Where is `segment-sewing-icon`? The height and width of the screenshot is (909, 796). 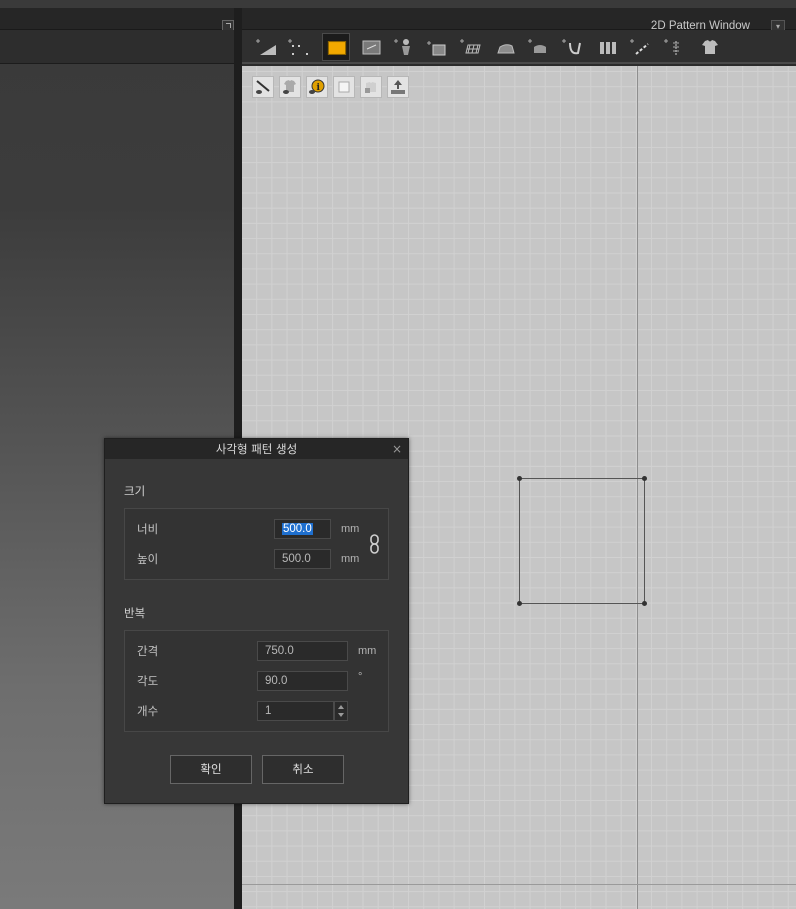 segment-sewing-icon is located at coordinates (574, 47).